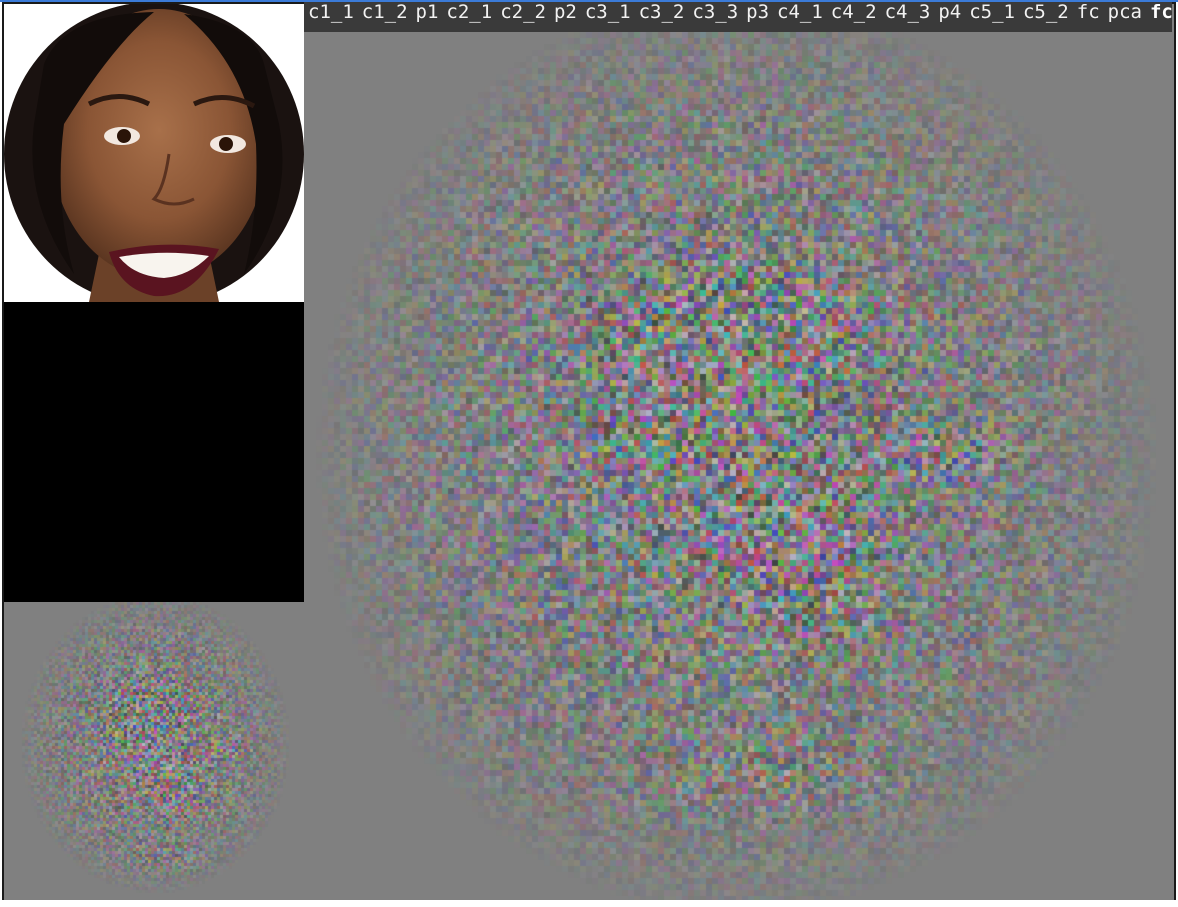 This screenshot has height=907, width=1178. I want to click on layer-tab-fc: fc, so click(1088, 12).